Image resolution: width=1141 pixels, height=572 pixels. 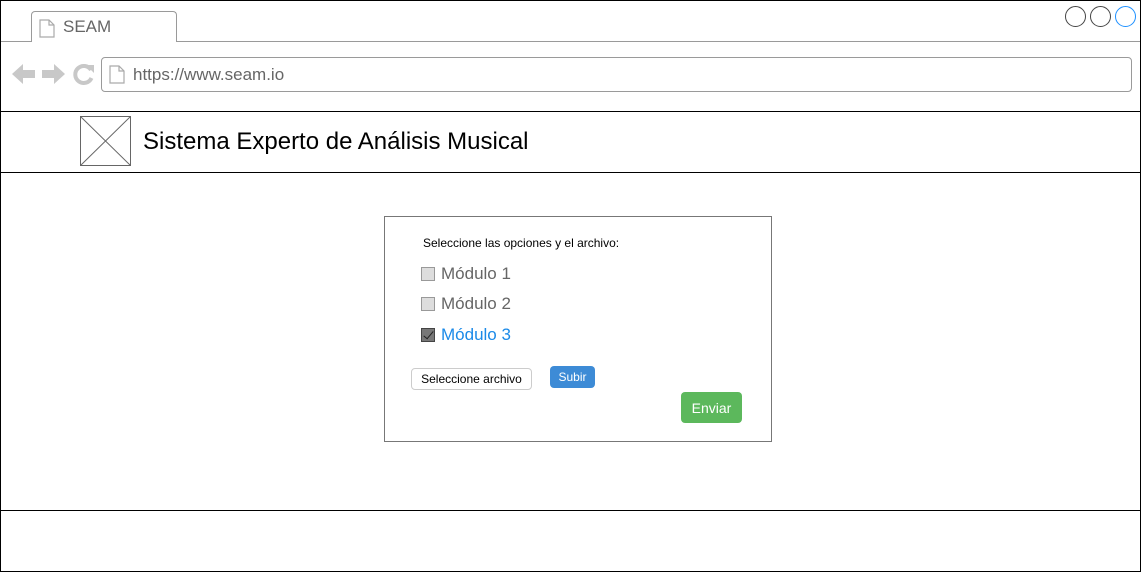 I want to click on module-1-label: Módulo 1, so click(x=476, y=273).